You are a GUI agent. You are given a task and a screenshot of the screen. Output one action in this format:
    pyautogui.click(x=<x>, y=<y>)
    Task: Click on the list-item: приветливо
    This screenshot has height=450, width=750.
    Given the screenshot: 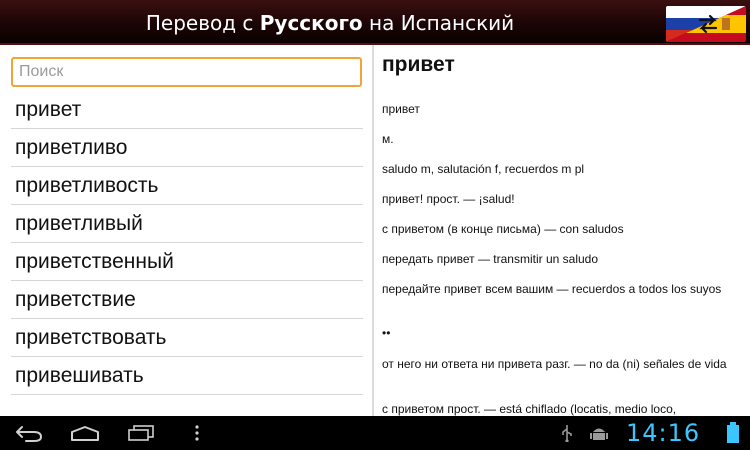 What is the action you would take?
    pyautogui.click(x=187, y=148)
    